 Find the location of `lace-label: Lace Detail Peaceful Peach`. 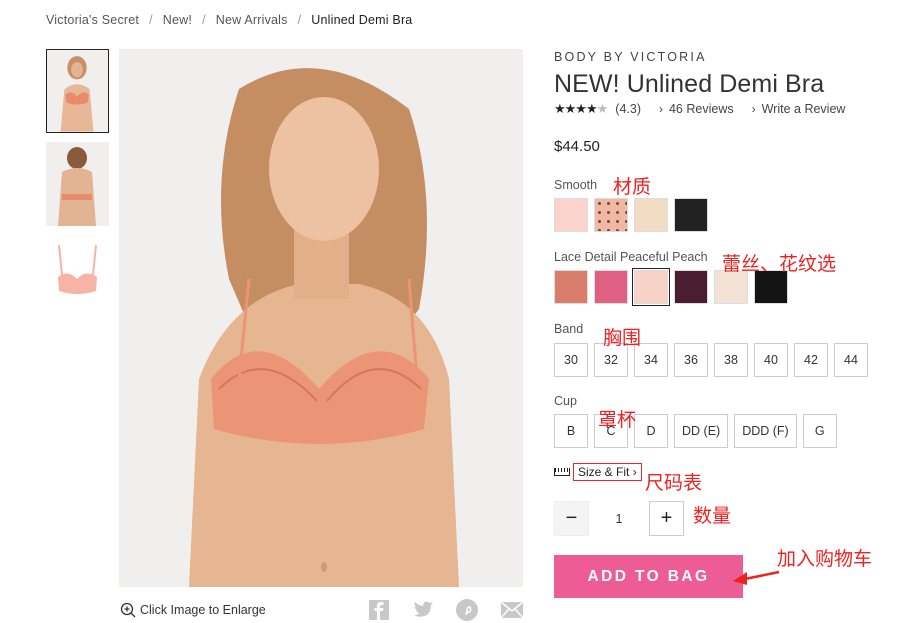

lace-label: Lace Detail Peaceful Peach is located at coordinates (631, 257).